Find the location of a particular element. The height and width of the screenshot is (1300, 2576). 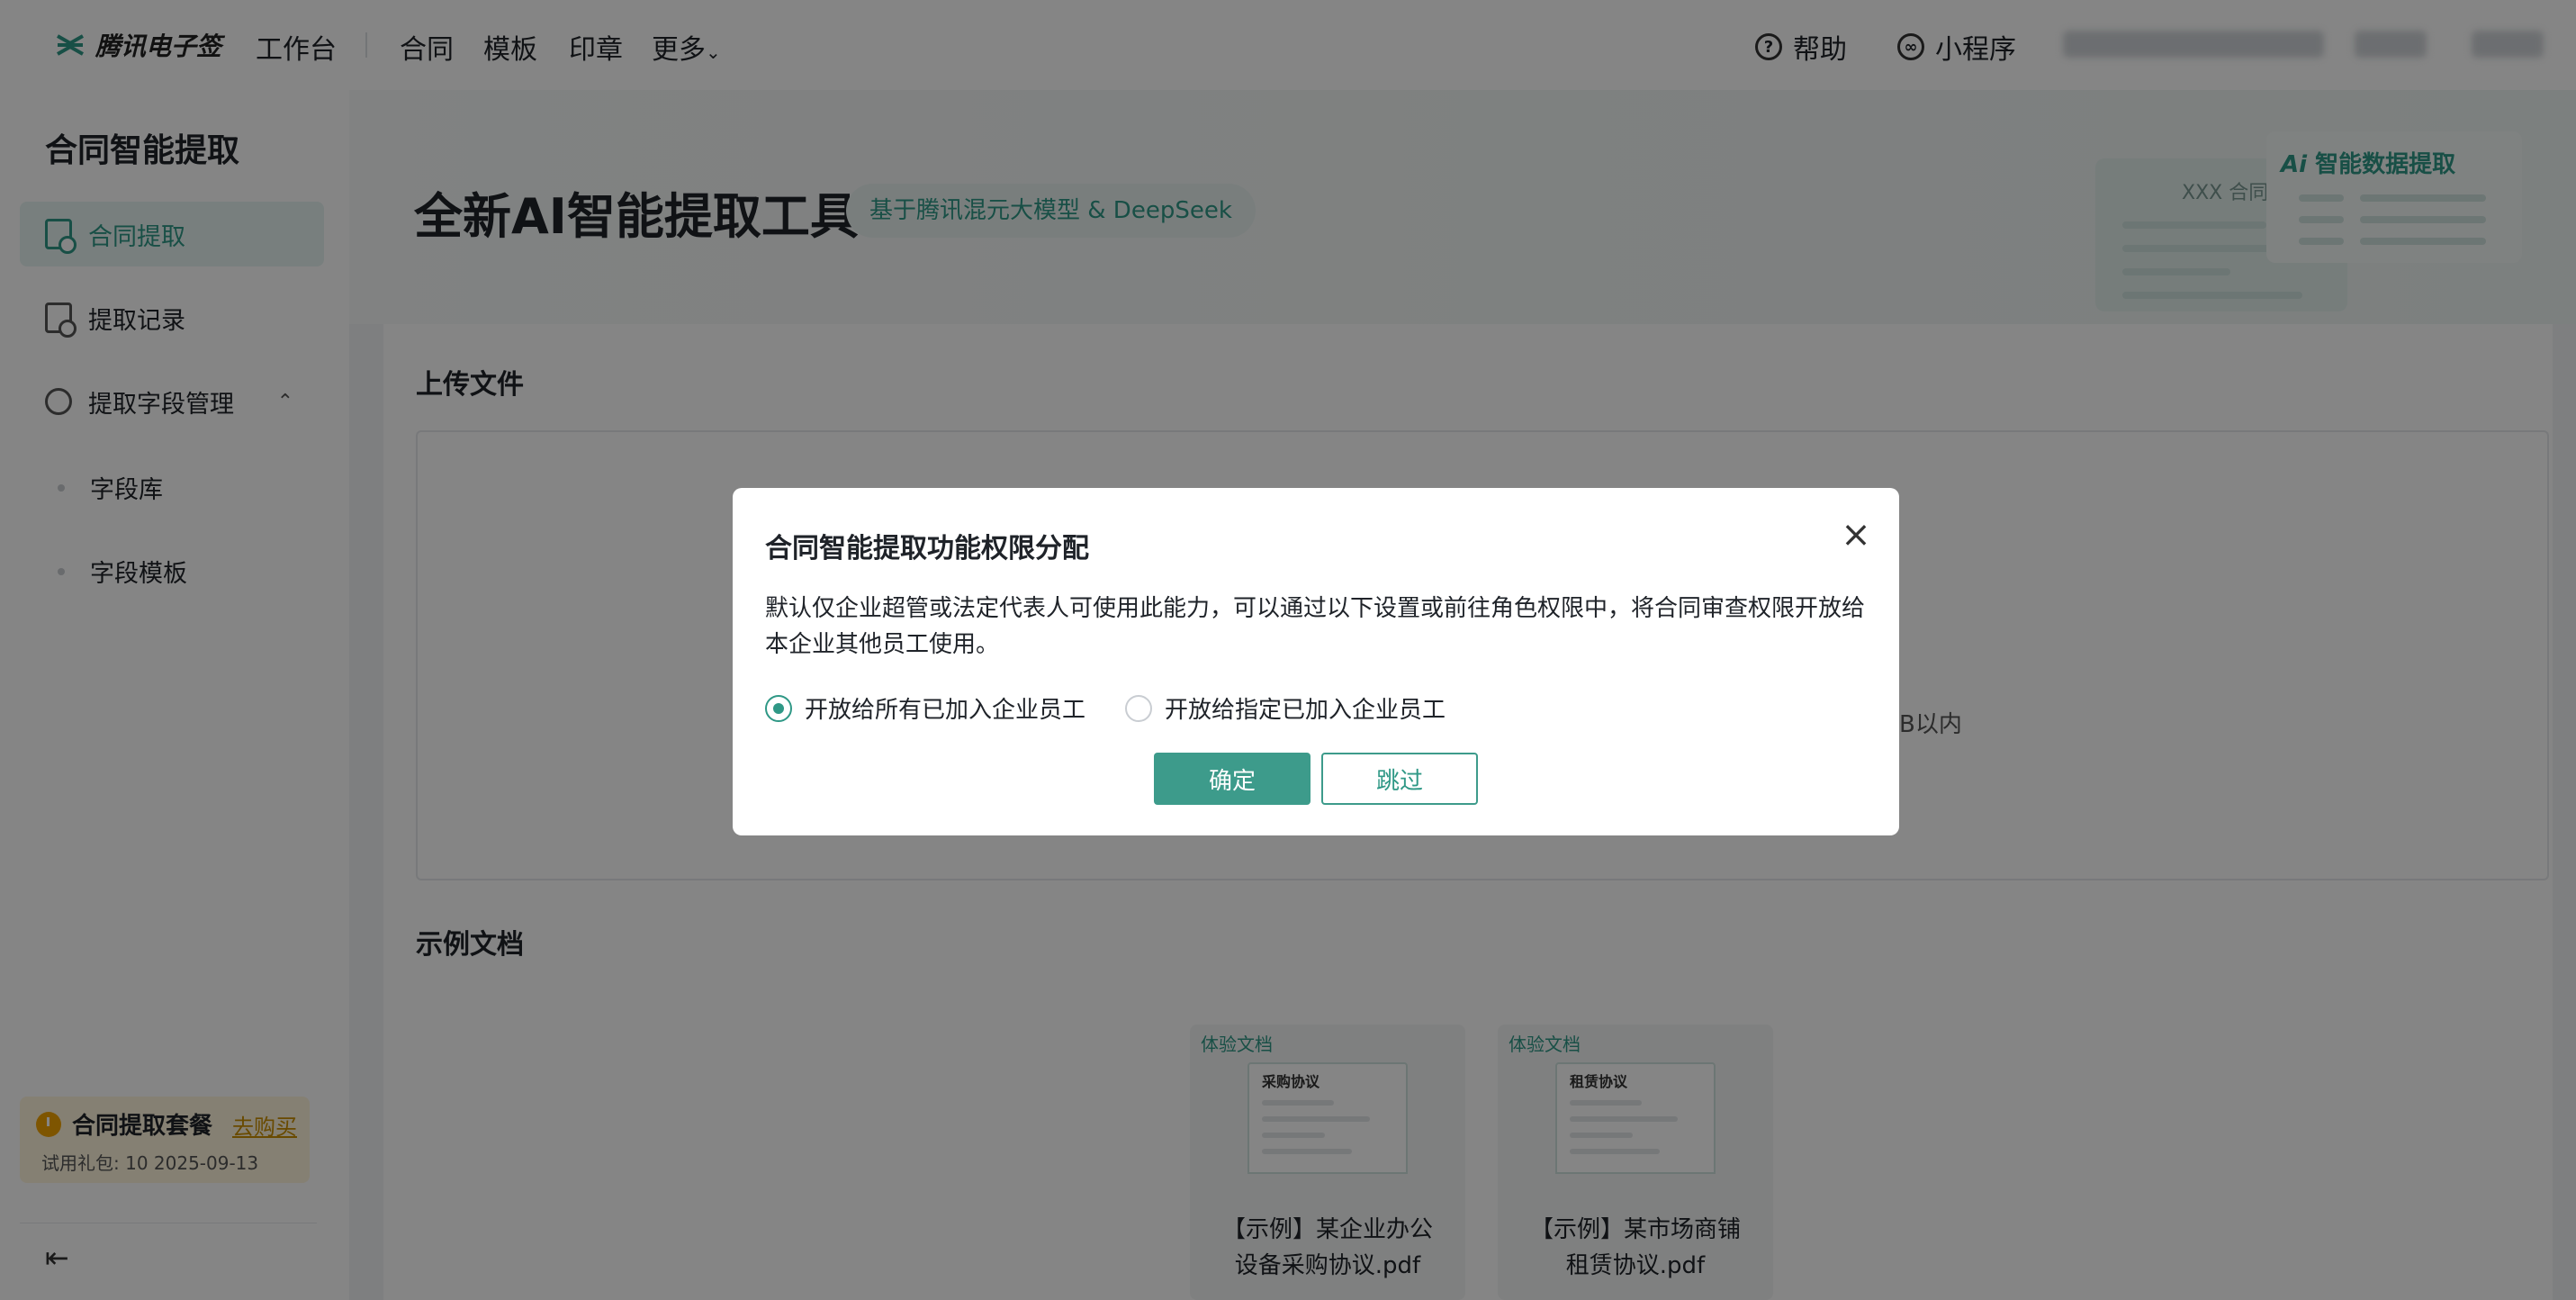

radio-specified-employees: 开放给指定已加入企业员工 is located at coordinates (1285, 708).